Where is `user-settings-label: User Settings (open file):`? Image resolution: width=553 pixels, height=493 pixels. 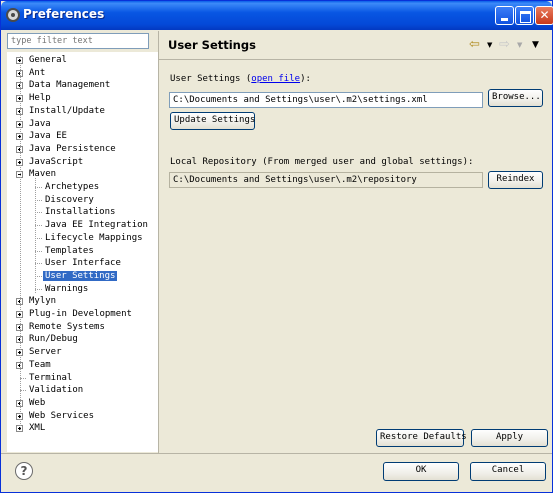 user-settings-label: User Settings (open file): is located at coordinates (240, 79).